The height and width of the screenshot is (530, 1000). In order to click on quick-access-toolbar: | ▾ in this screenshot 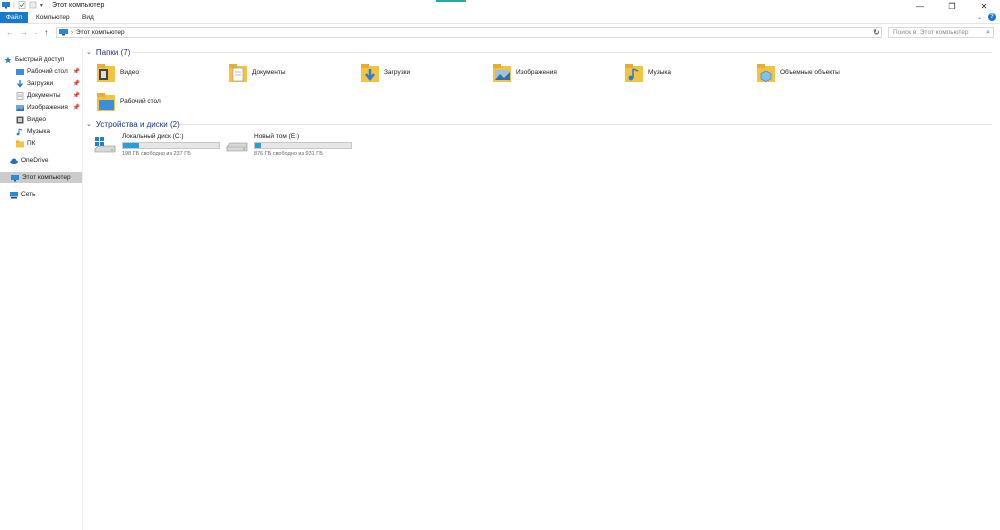, I will do `click(22, 5)`.